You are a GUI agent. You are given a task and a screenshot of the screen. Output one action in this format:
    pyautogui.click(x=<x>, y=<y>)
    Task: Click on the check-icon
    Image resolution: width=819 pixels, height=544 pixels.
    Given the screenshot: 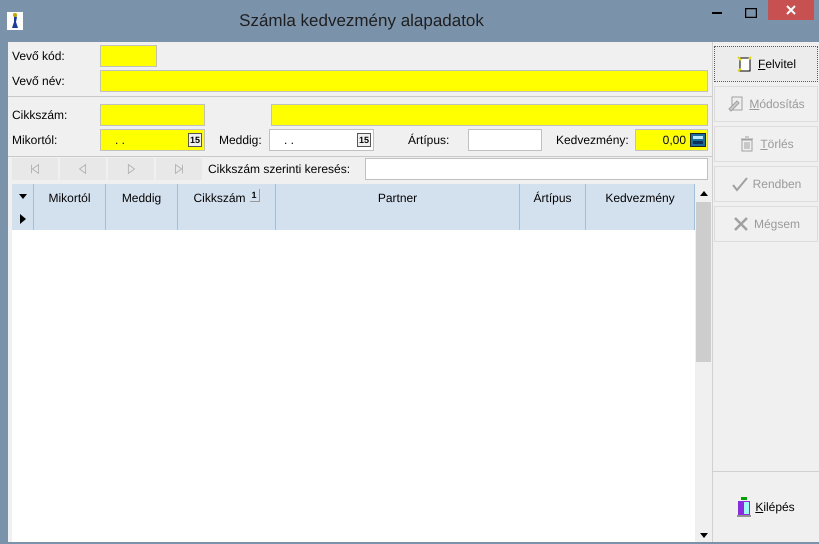 What is the action you would take?
    pyautogui.click(x=739, y=184)
    